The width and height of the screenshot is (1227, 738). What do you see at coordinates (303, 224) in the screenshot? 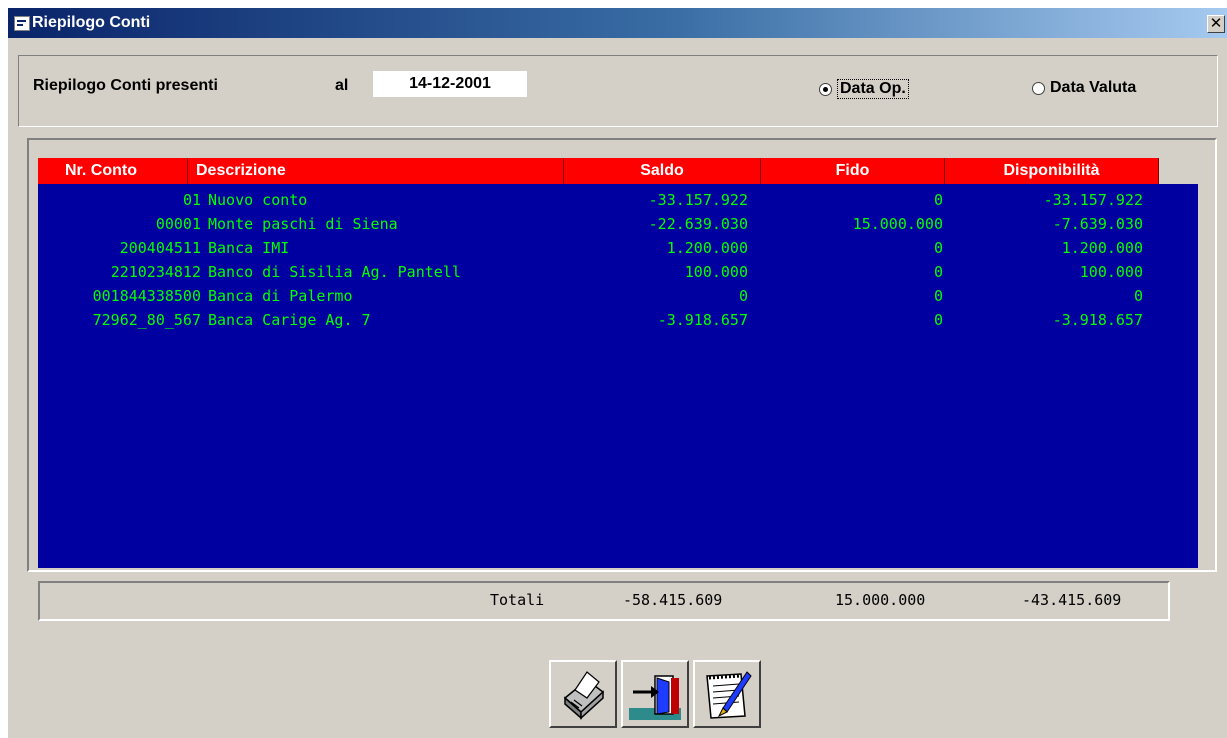
I see `cell-descrizione: Monte paschi di Siena` at bounding box center [303, 224].